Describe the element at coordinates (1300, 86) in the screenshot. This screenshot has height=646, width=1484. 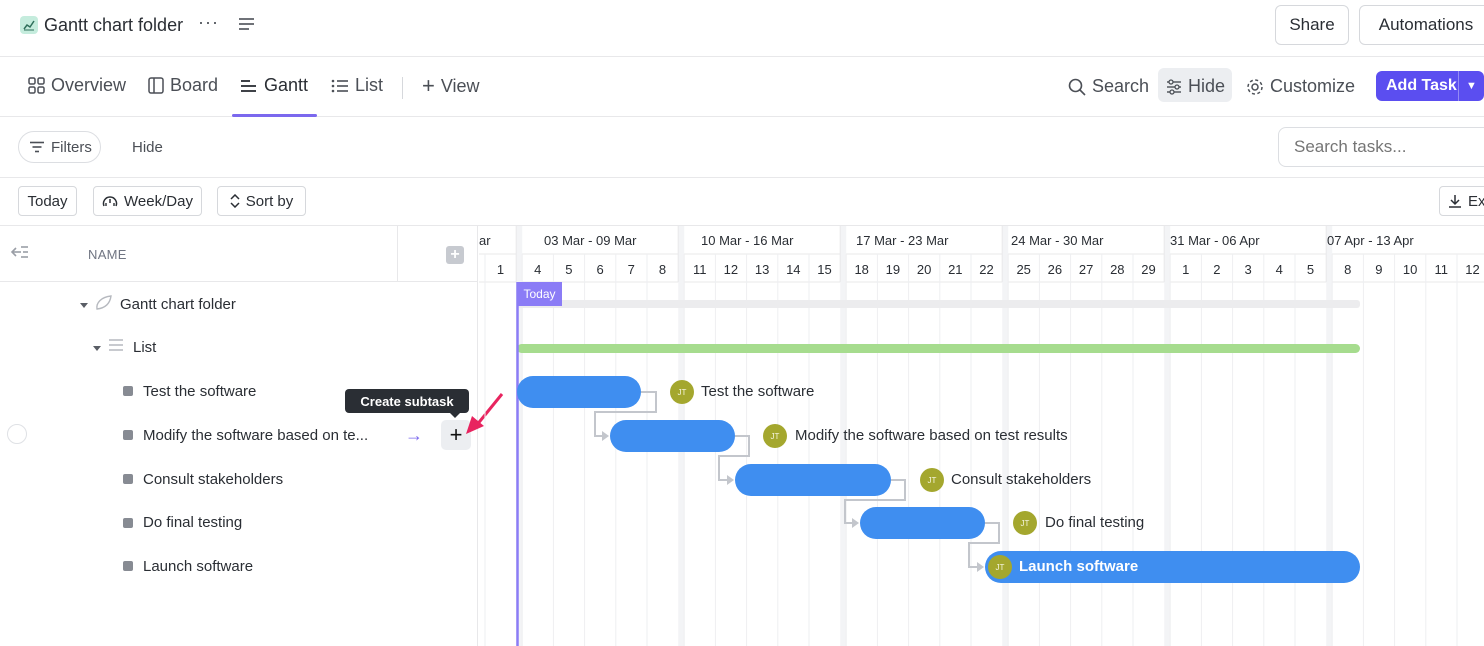
I see `customize-button: Customize` at that location.